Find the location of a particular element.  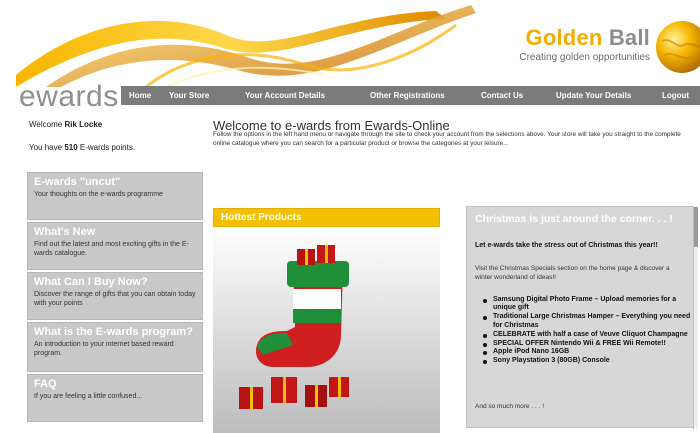

points-text: You have 510 E-wards points. is located at coordinates (82, 147).